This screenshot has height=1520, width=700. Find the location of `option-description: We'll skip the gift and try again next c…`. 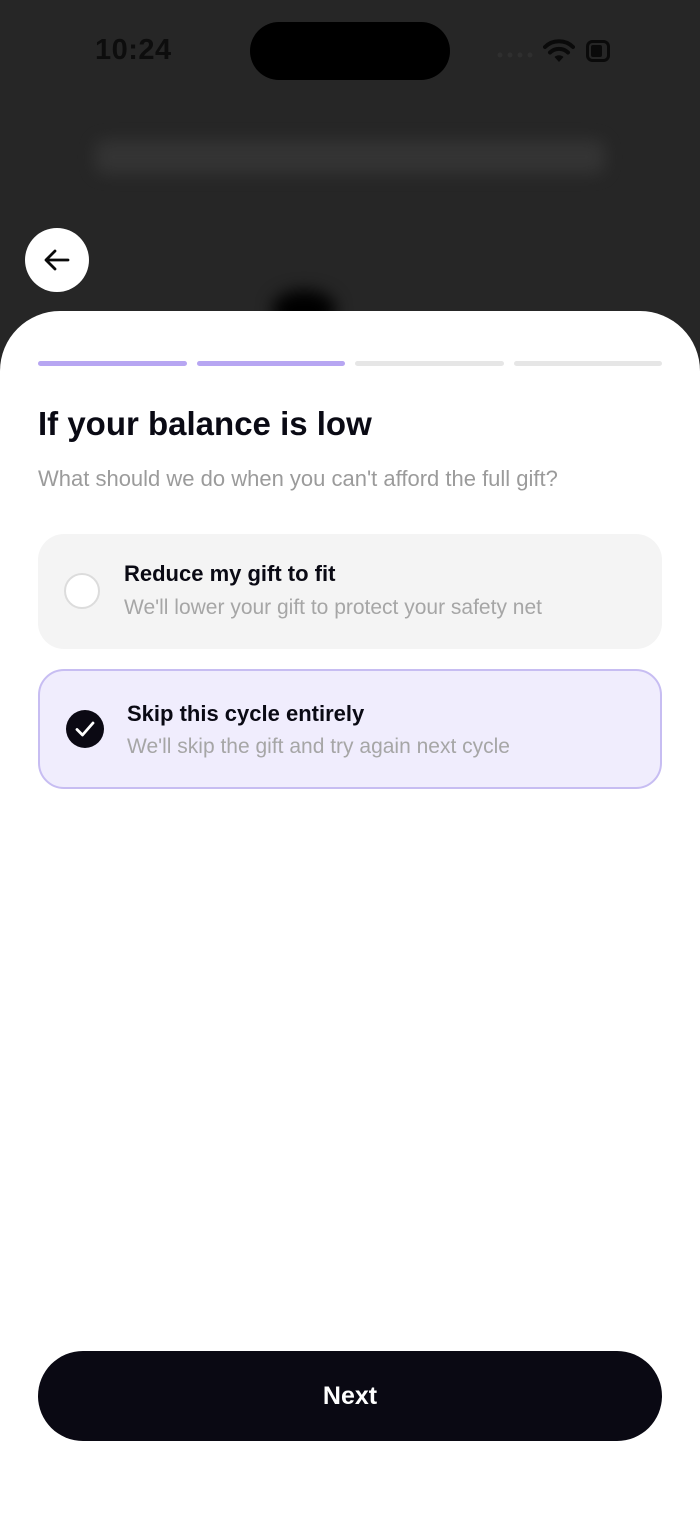

option-description: We'll skip the gift and try again next c… is located at coordinates (318, 746).